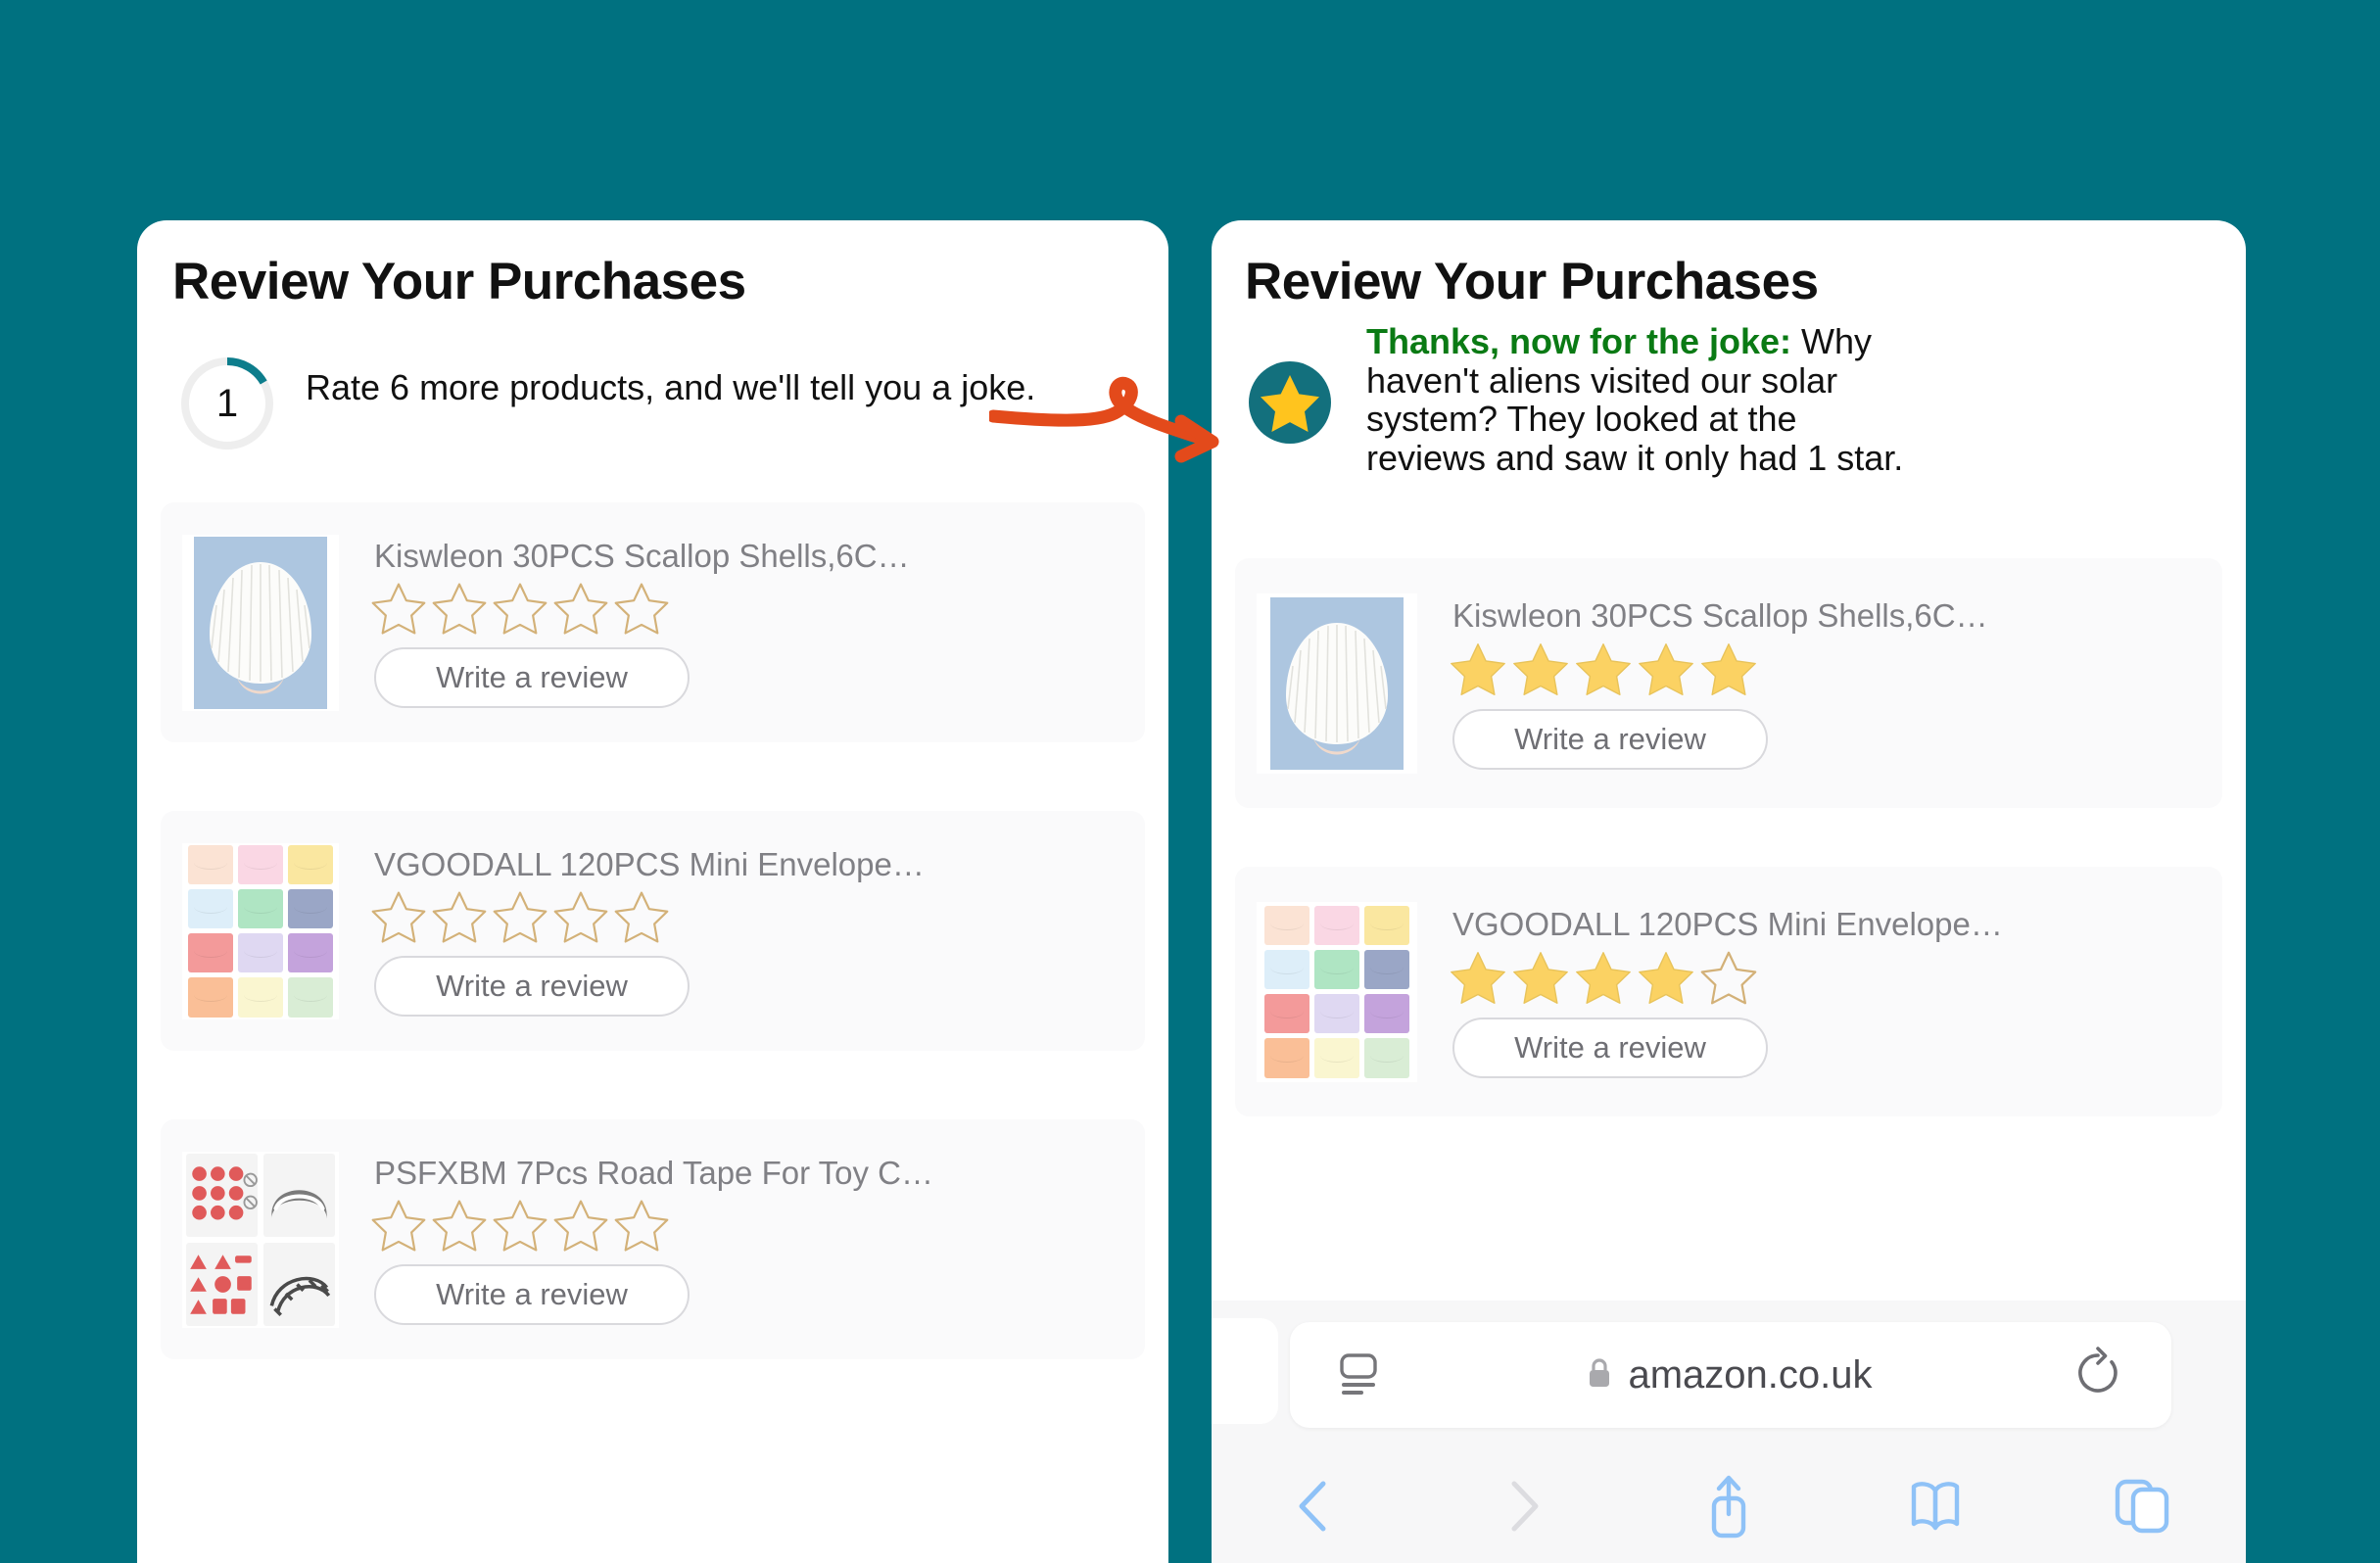  I want to click on progress-ring: 1, so click(227, 403).